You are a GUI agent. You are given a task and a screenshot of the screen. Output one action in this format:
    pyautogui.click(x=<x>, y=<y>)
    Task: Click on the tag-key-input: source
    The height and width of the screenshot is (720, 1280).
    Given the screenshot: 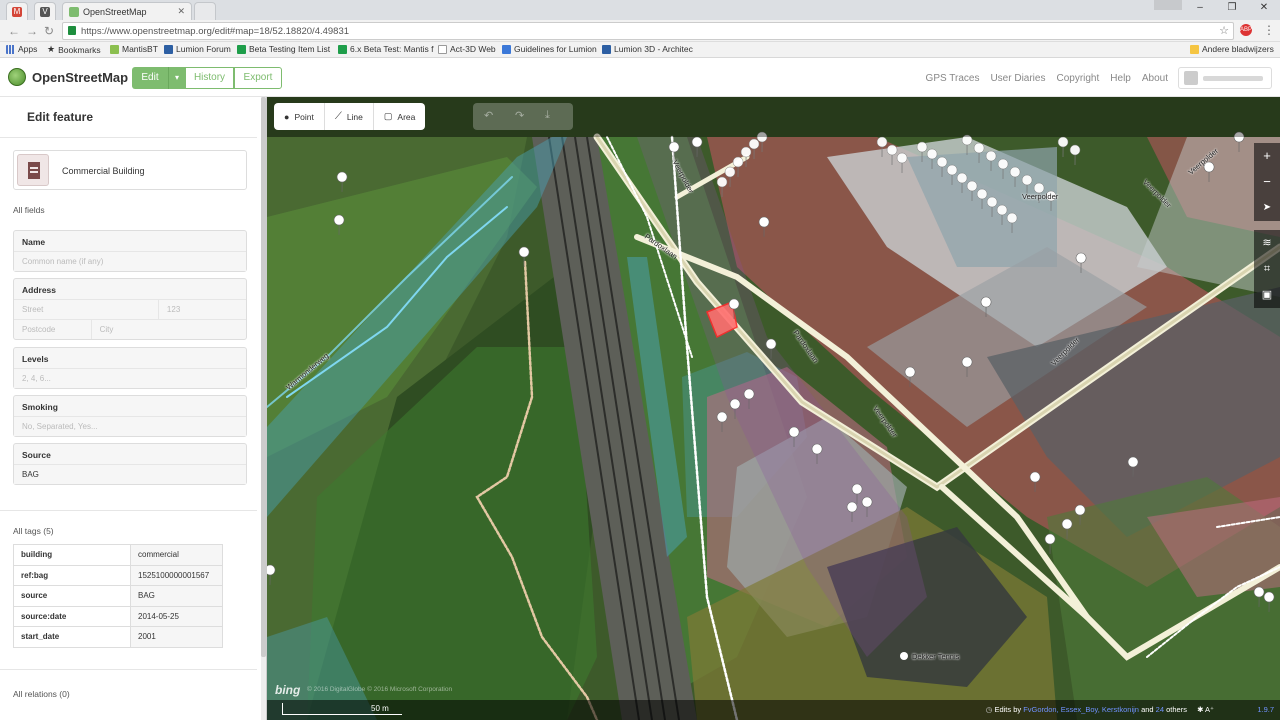 What is the action you would take?
    pyautogui.click(x=72, y=596)
    